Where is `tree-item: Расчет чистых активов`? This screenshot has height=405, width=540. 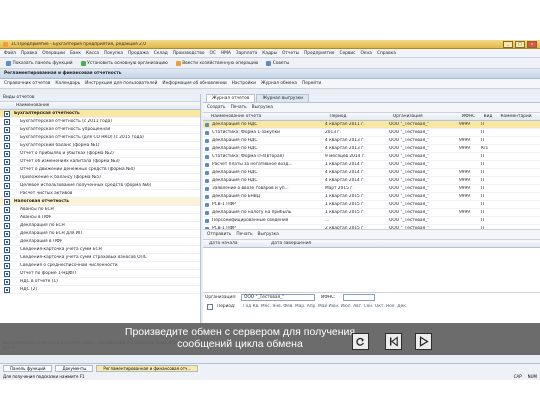 tree-item: Расчет чистых активов is located at coordinates (100, 194).